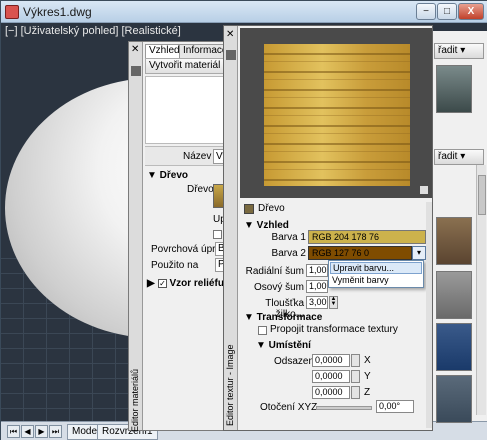 This screenshot has height=440, width=487. What do you see at coordinates (231, 228) in the screenshot?
I see `panel-sidebar: ✕ Editor textur - Image` at bounding box center [231, 228].